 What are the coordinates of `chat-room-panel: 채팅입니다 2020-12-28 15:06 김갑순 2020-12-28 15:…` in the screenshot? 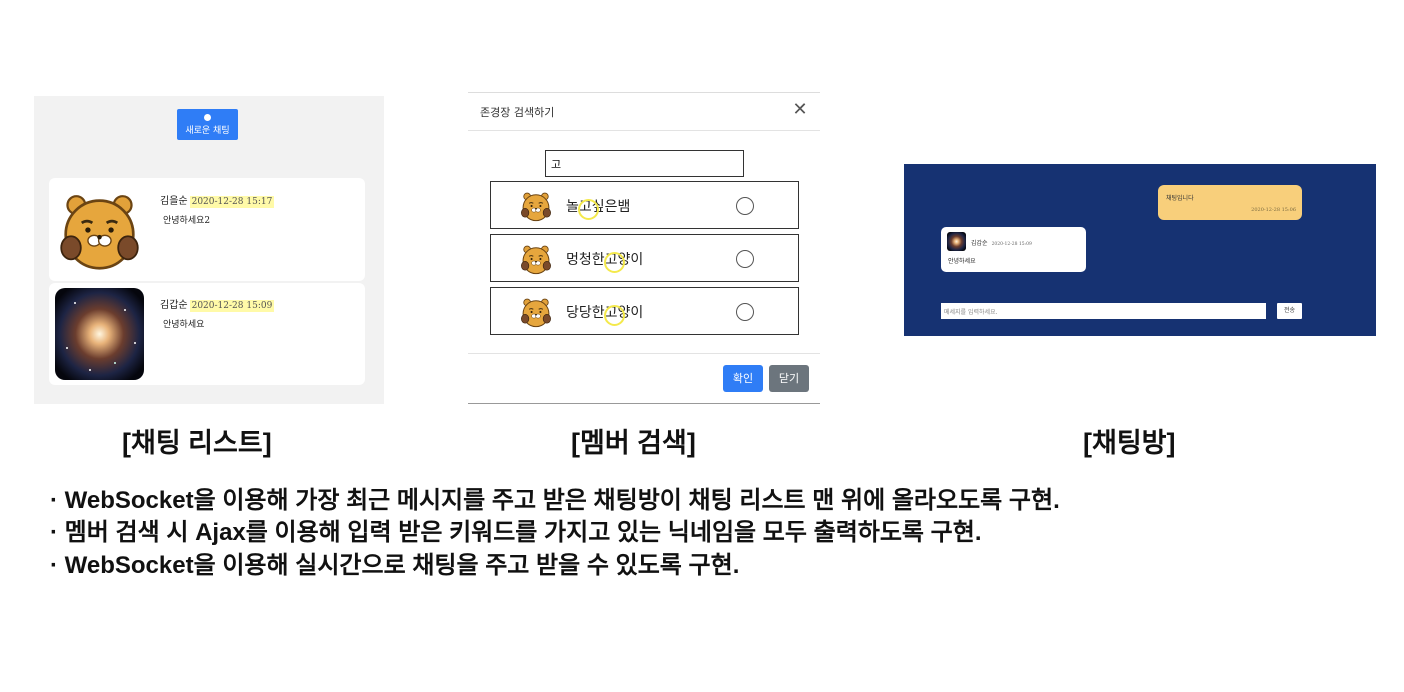 It's located at (1140, 250).